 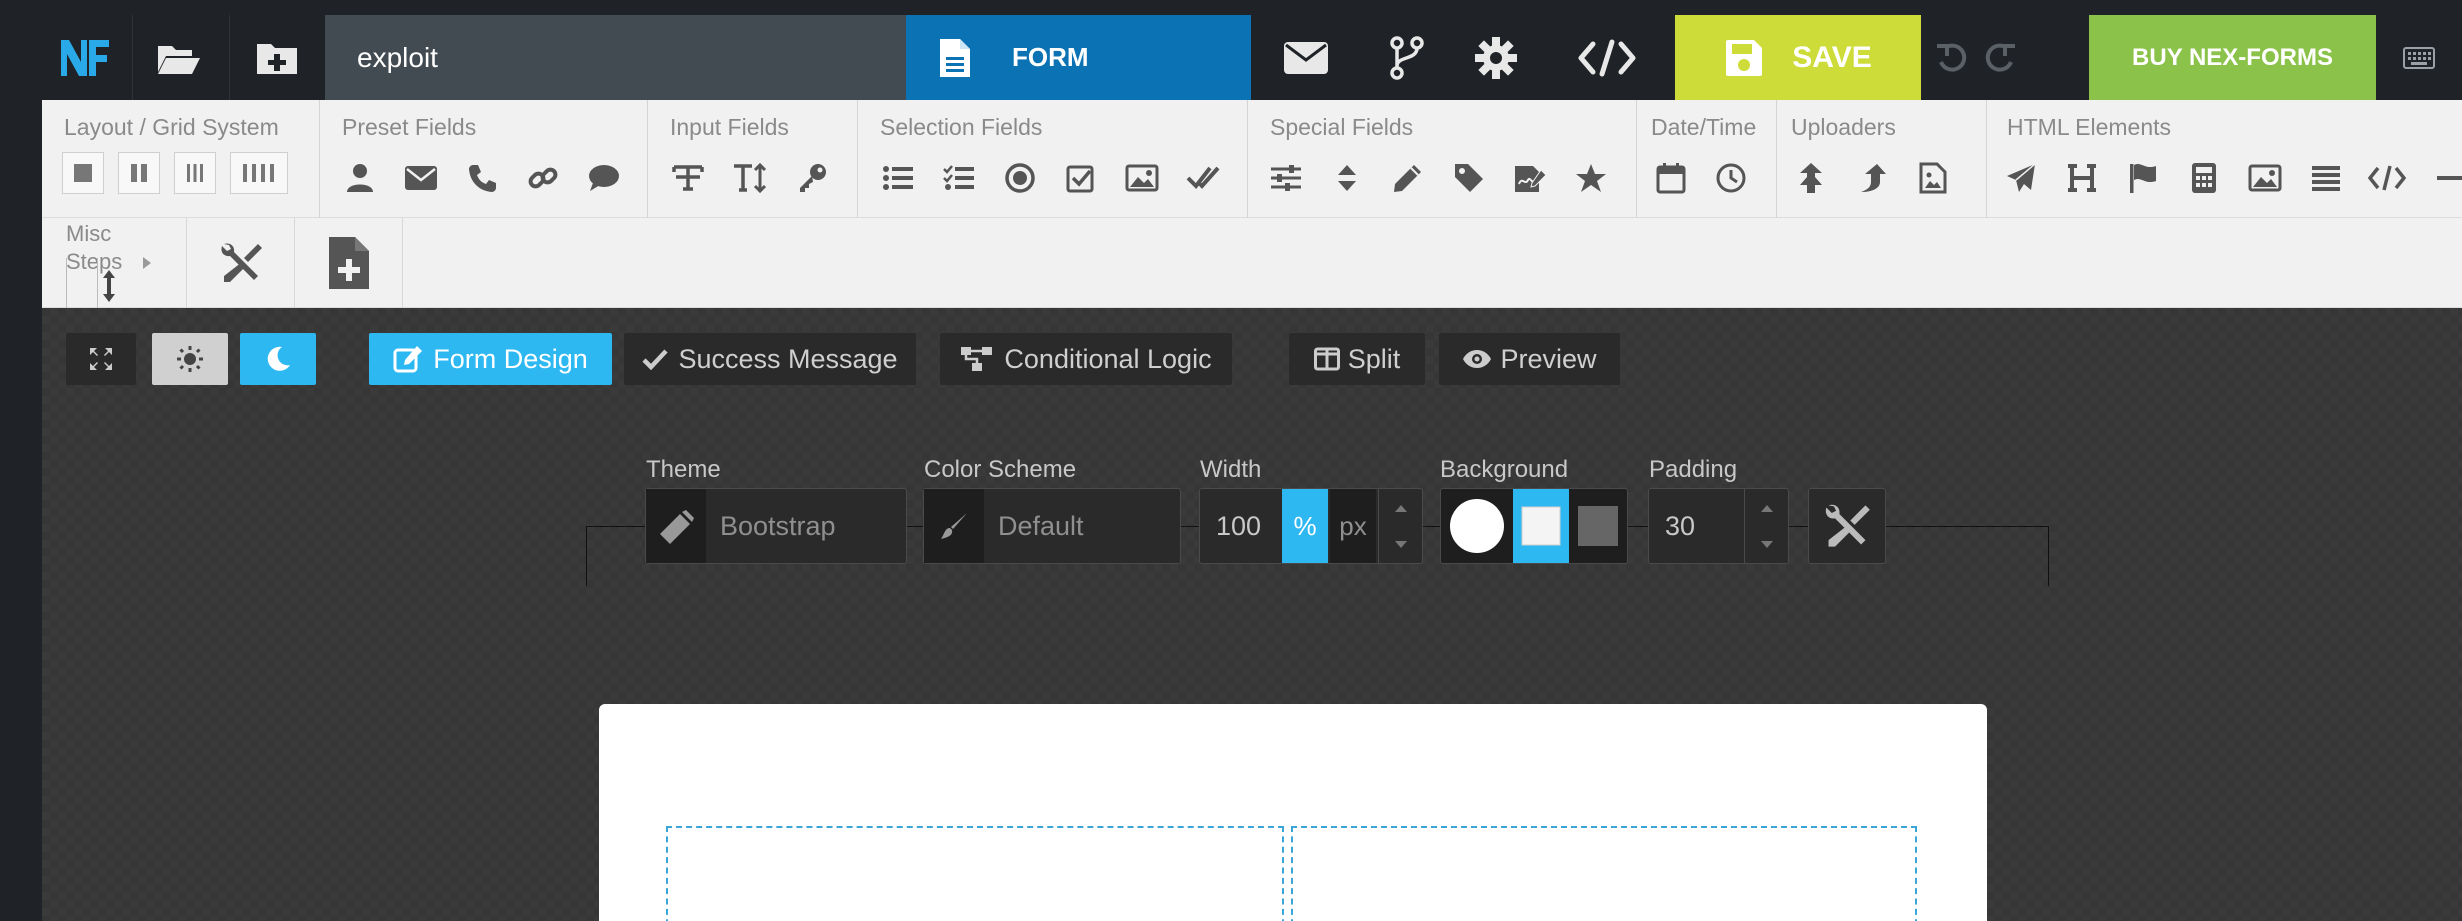 I want to click on padding-stepper, so click(x=1766, y=526).